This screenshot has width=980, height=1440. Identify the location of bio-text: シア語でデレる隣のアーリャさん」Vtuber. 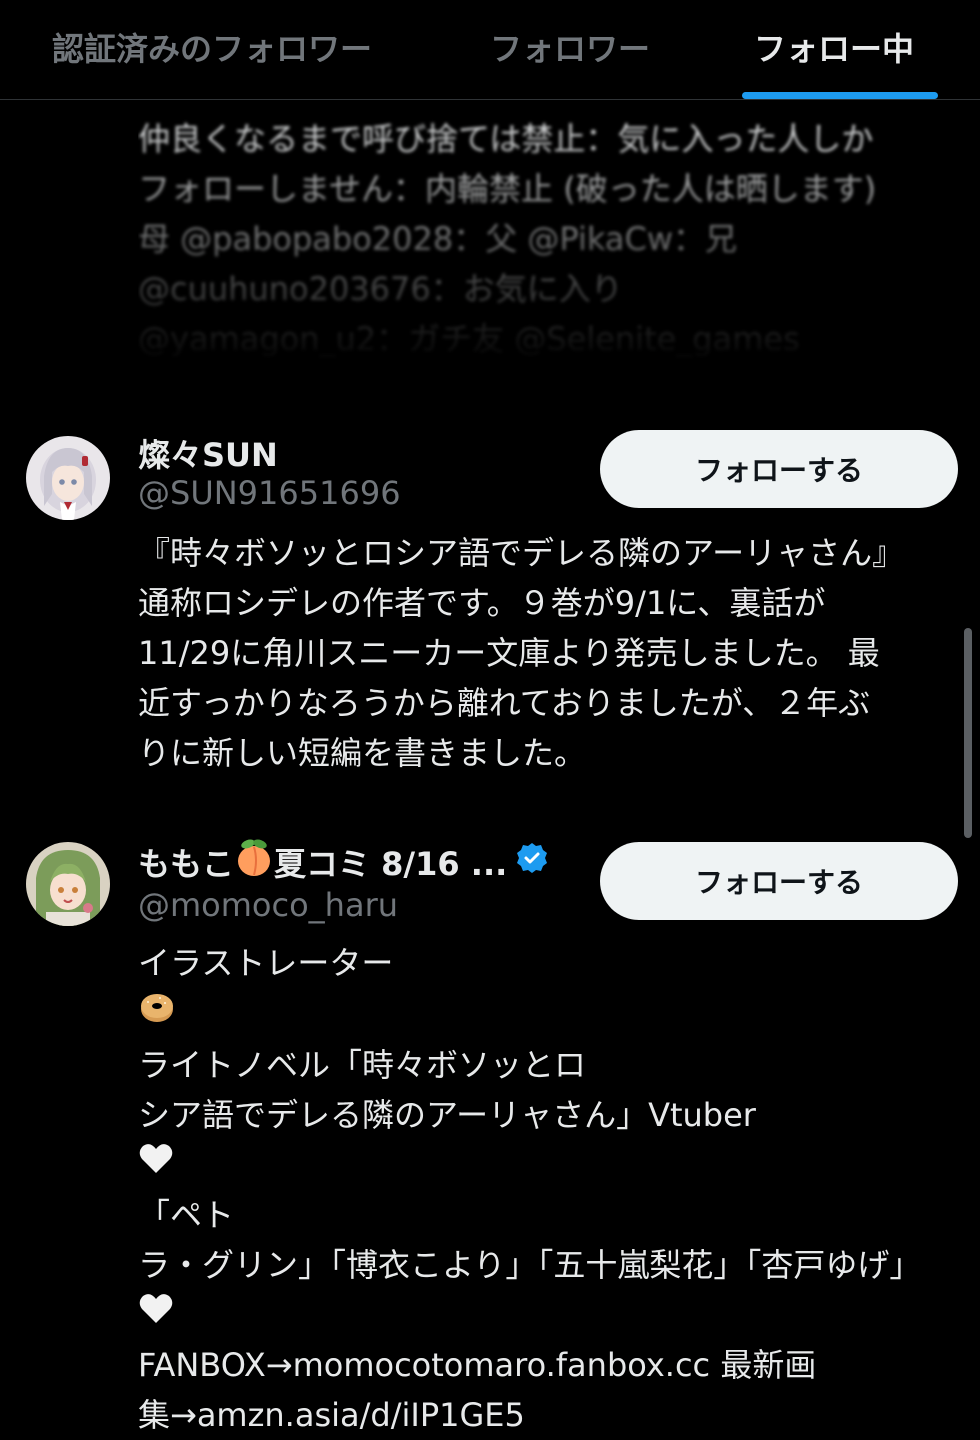
(447, 1115).